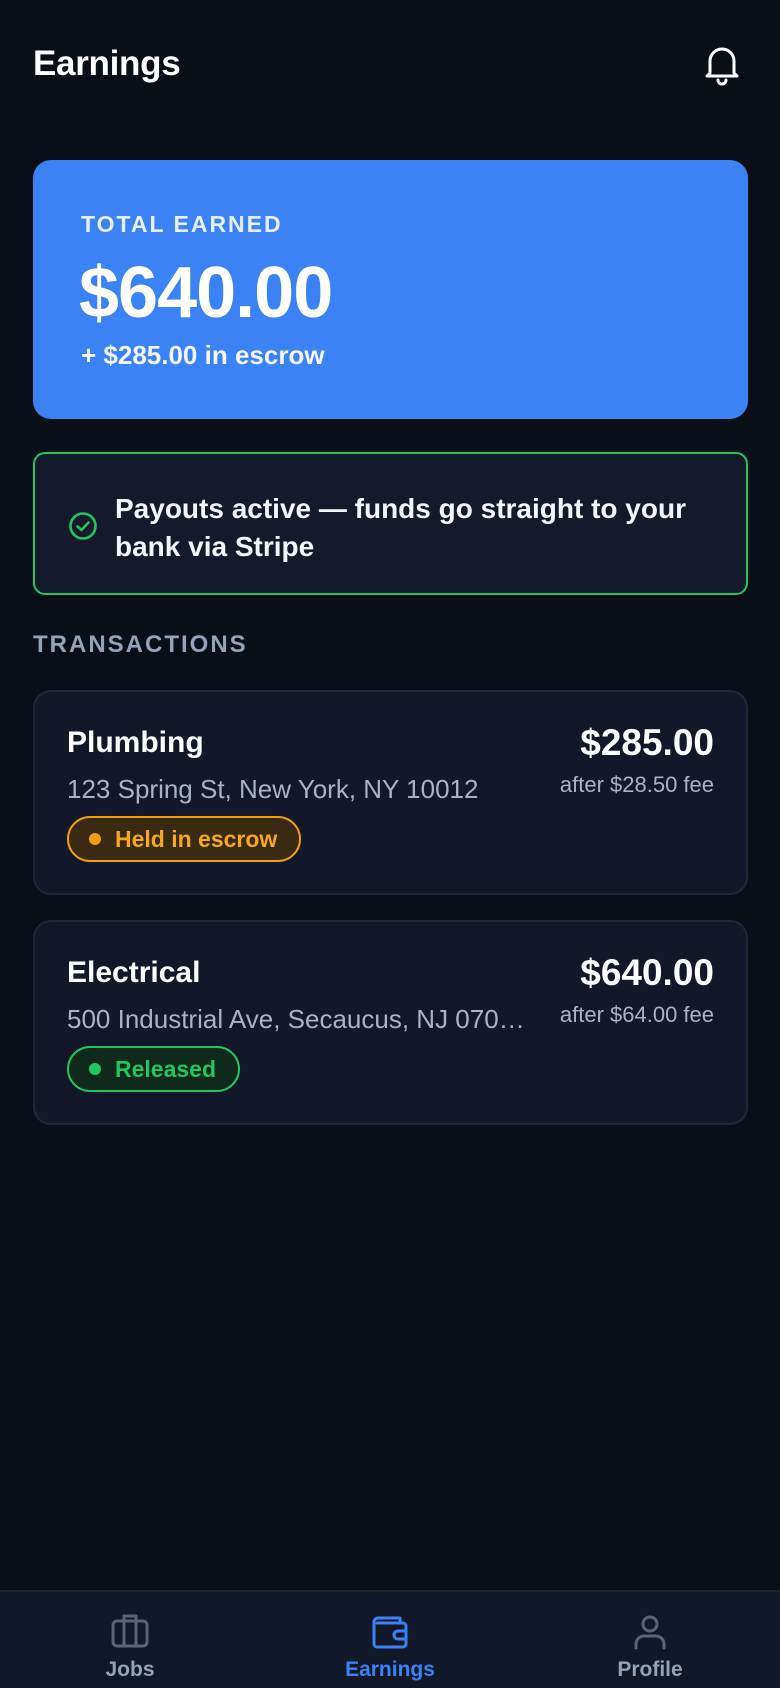 This screenshot has width=780, height=1688. I want to click on nav-item-jobs: Jobs, so click(130, 1640).